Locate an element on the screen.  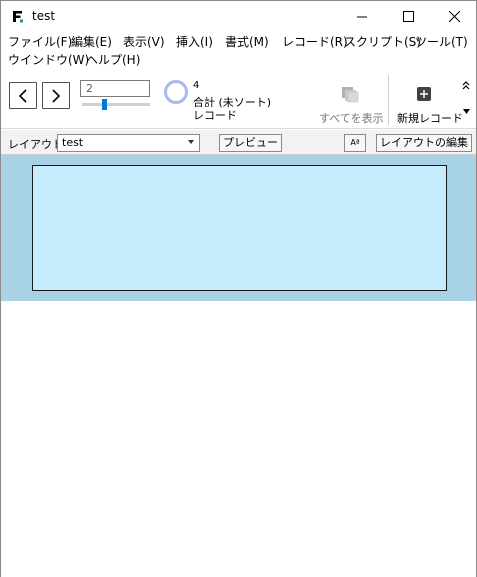
chevron-left-icon is located at coordinates (22, 95).